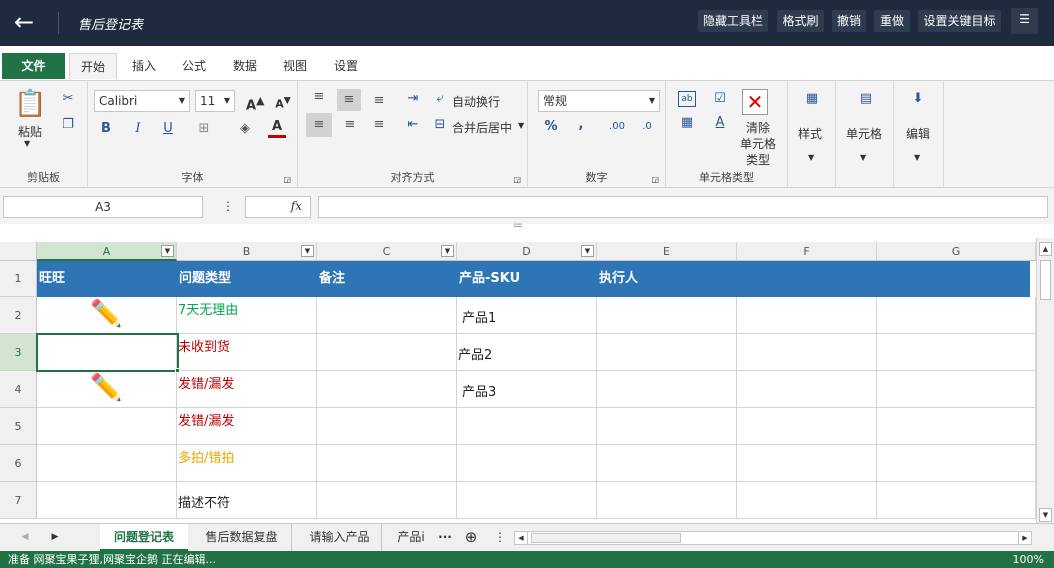 This screenshot has height=568, width=1054. Describe the element at coordinates (755, 102) in the screenshot. I see `clear-celltype-icon: ✕` at that location.